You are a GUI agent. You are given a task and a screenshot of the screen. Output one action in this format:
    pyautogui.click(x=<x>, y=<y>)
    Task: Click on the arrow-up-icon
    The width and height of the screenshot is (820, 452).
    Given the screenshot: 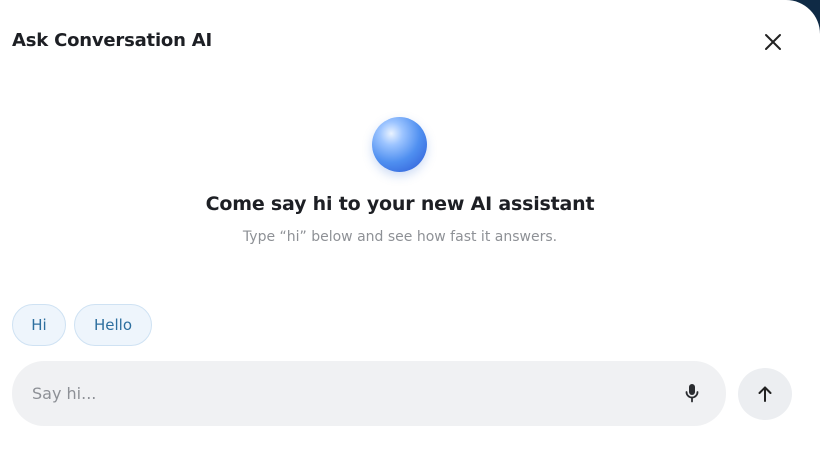 What is the action you would take?
    pyautogui.click(x=765, y=394)
    